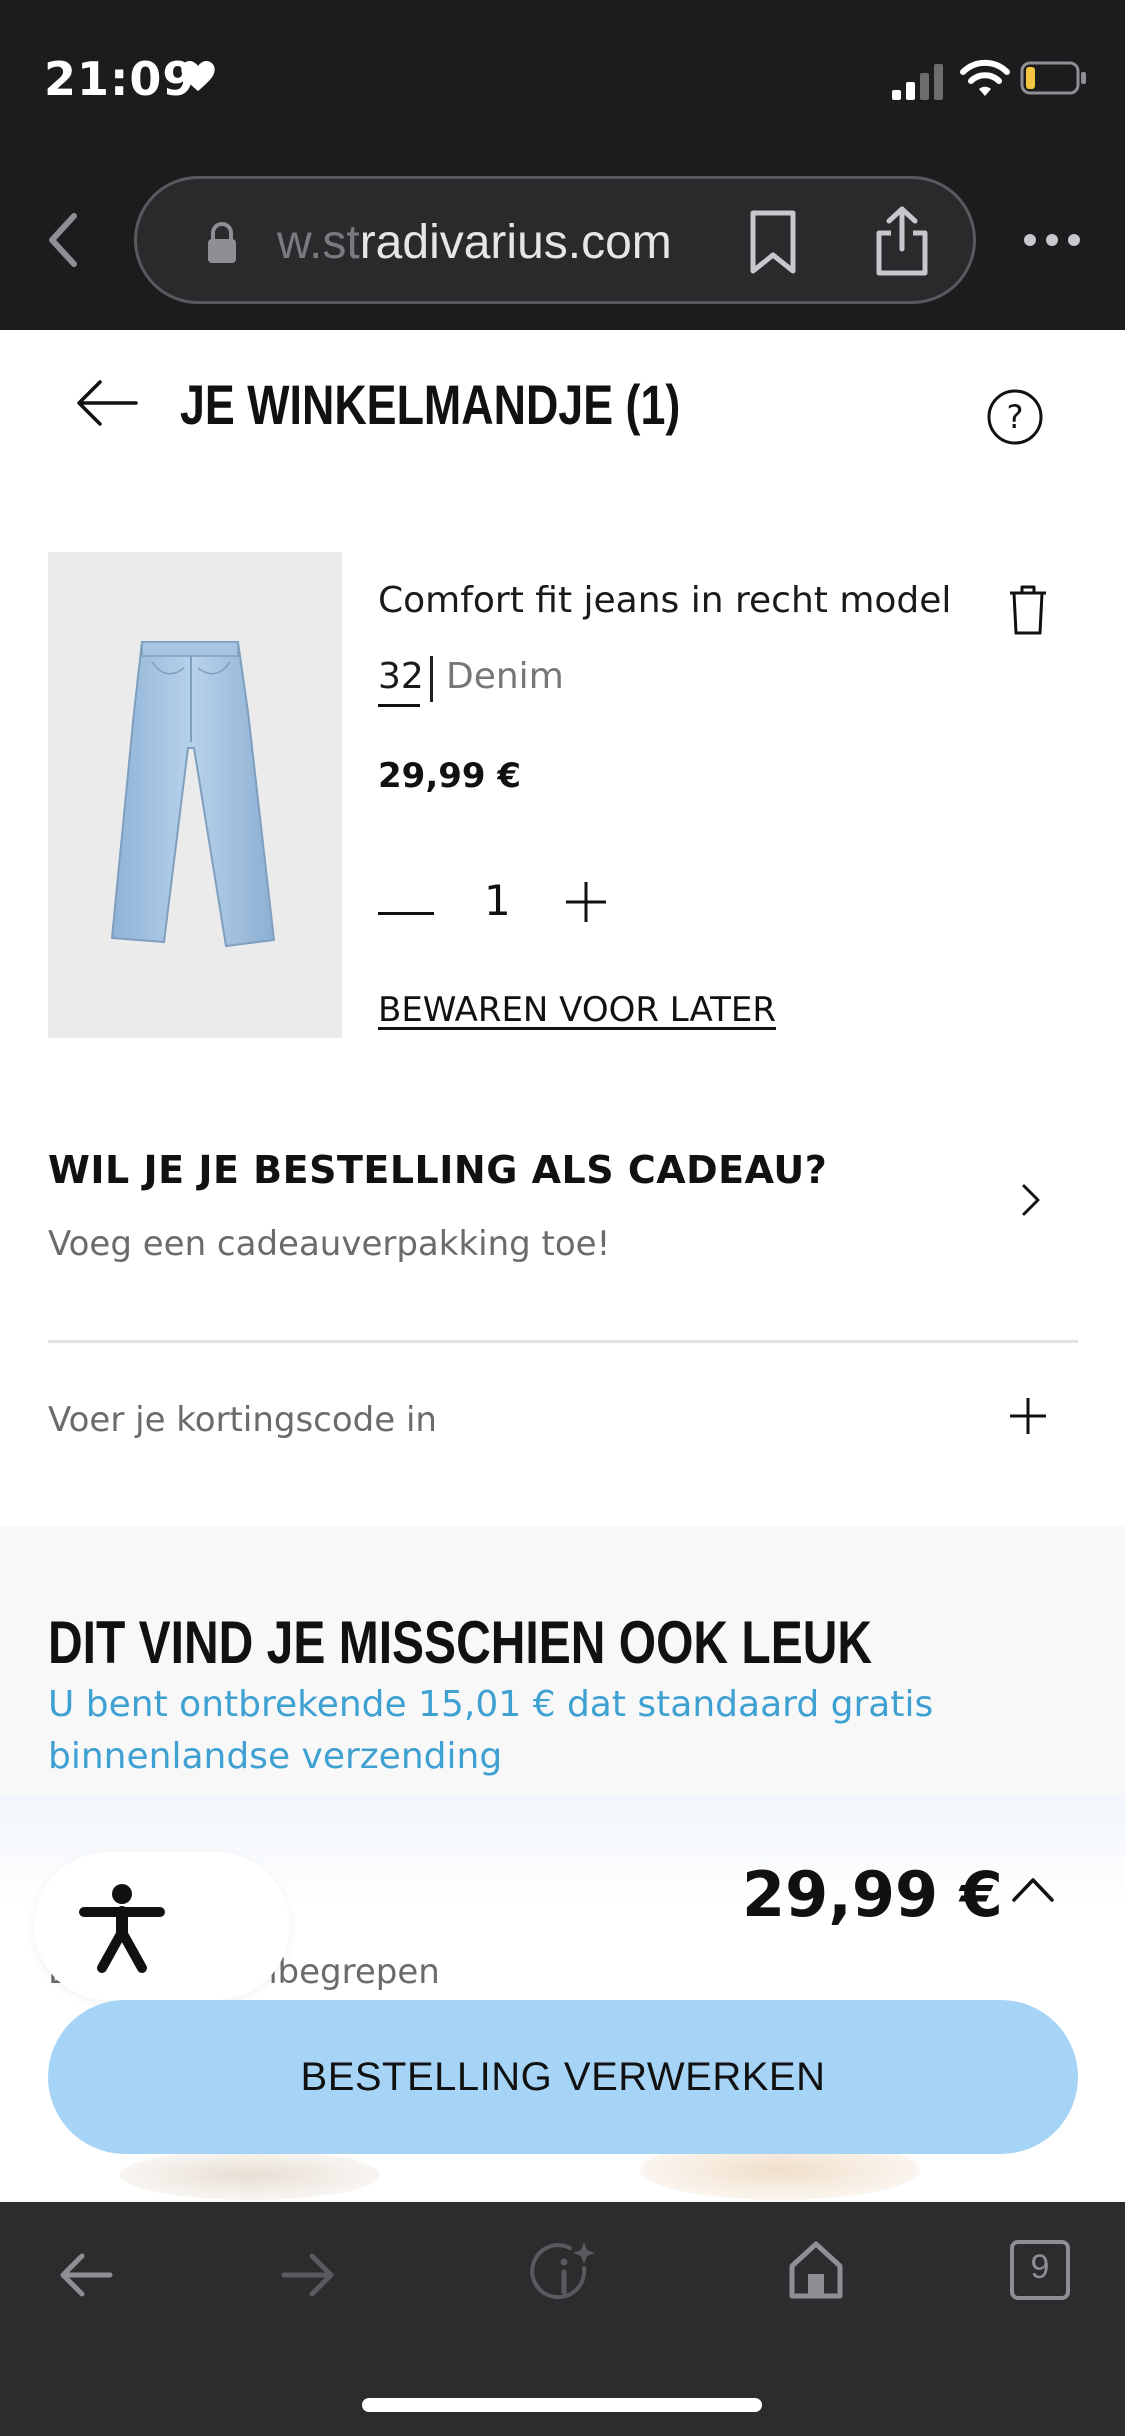 The image size is (1125, 2436). What do you see at coordinates (329, 1244) in the screenshot?
I see `gift-subtitle: Voeg een cadeauverpakking toe!` at bounding box center [329, 1244].